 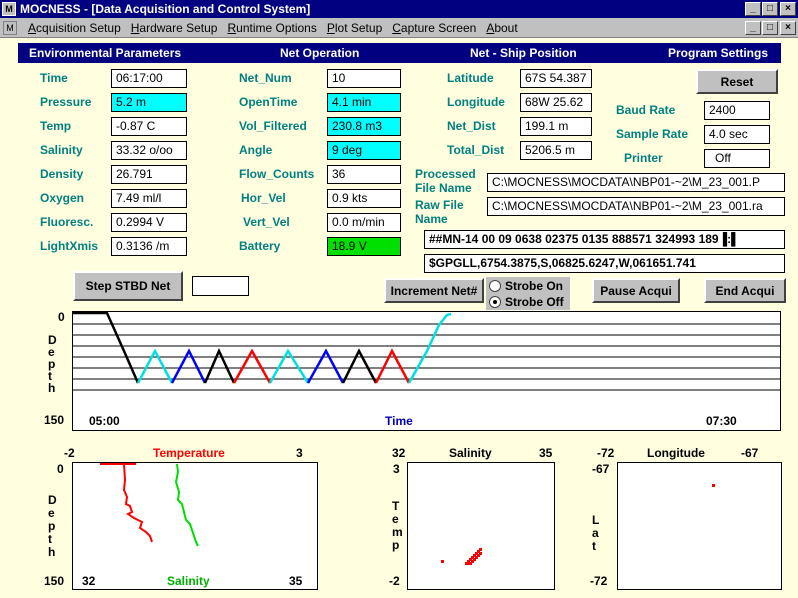 What do you see at coordinates (149, 174) in the screenshot?
I see `env-value-density: 26.791` at bounding box center [149, 174].